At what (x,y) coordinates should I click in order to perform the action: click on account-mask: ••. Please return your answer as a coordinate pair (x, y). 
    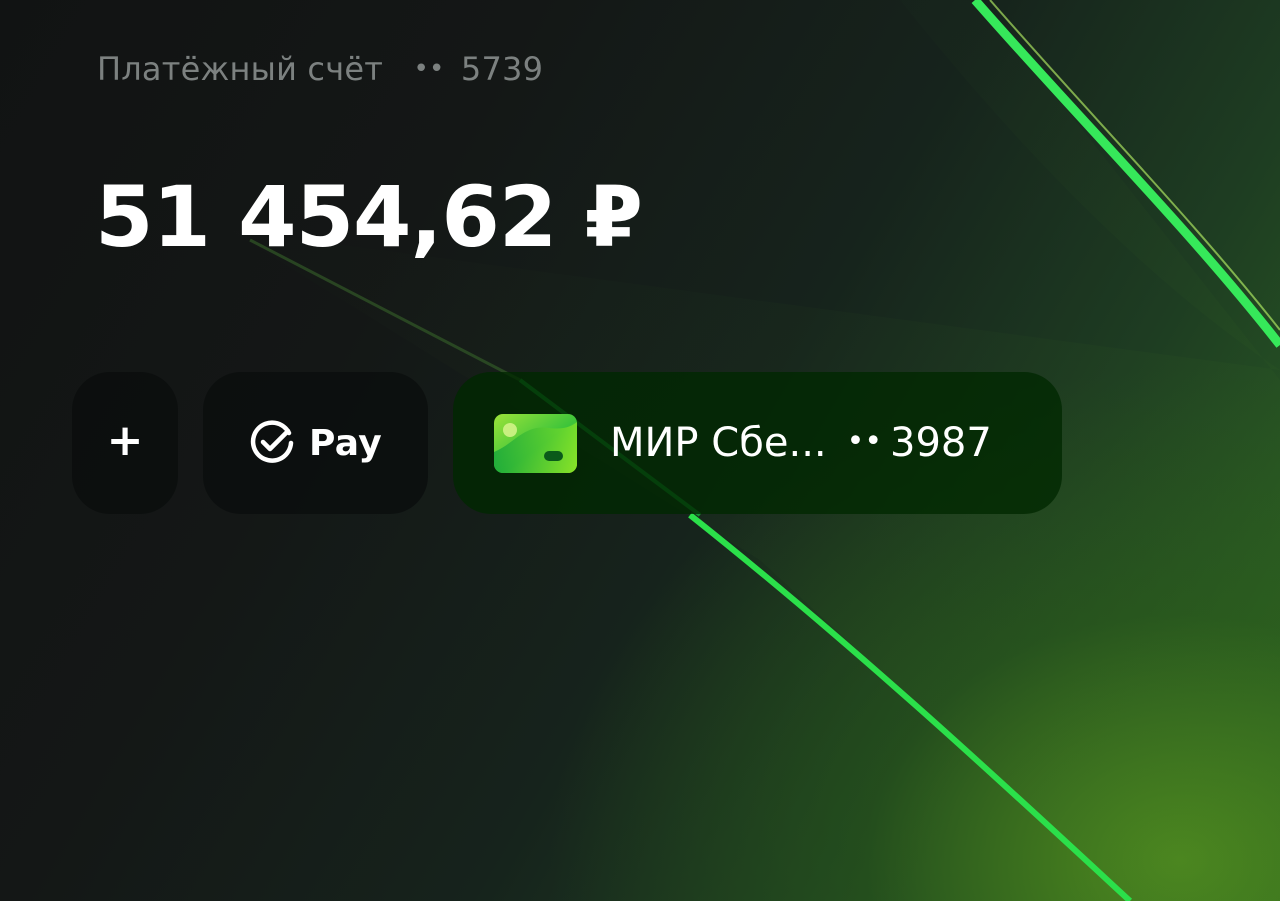
    Looking at the image, I should click on (429, 69).